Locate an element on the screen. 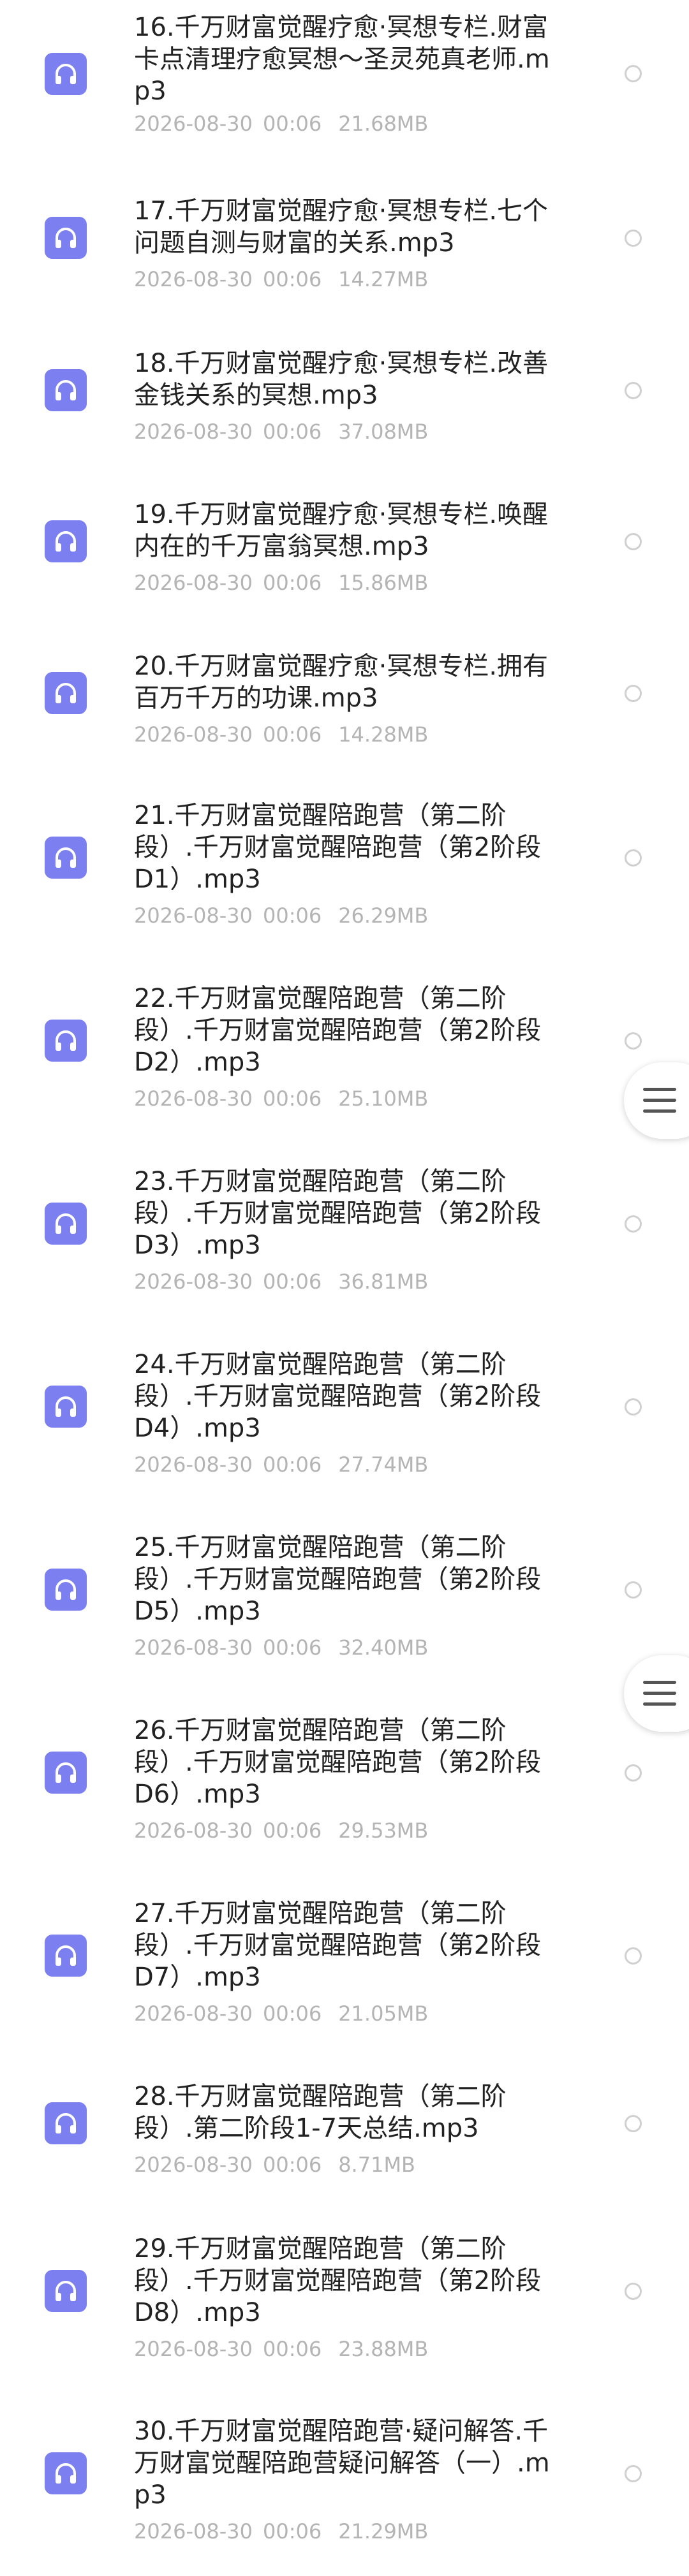 The height and width of the screenshot is (2576, 689). file-name: 26.千万财富觉醒陪跑营（第二阶段）.千万财富觉醒陪跑营（第2阶段D6）.mp3 is located at coordinates (338, 1762).